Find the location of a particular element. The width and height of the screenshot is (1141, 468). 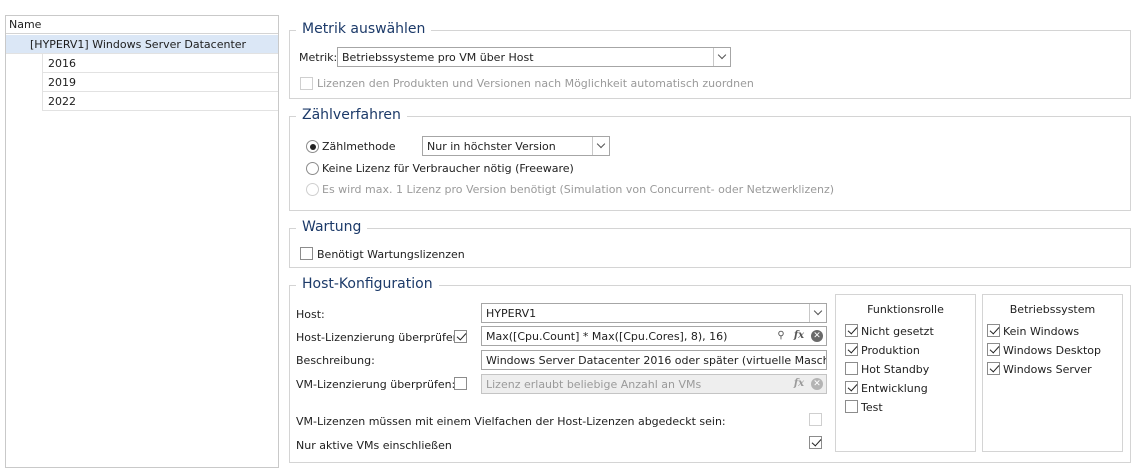

active-vms-checkbox is located at coordinates (815, 442).